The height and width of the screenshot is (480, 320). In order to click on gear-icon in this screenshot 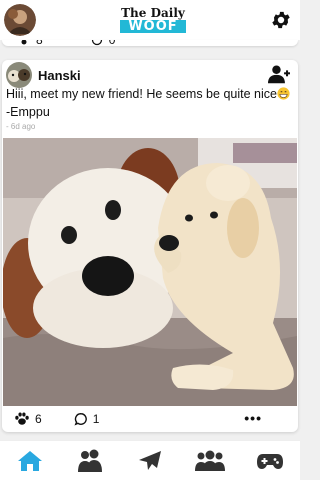, I will do `click(281, 20)`.